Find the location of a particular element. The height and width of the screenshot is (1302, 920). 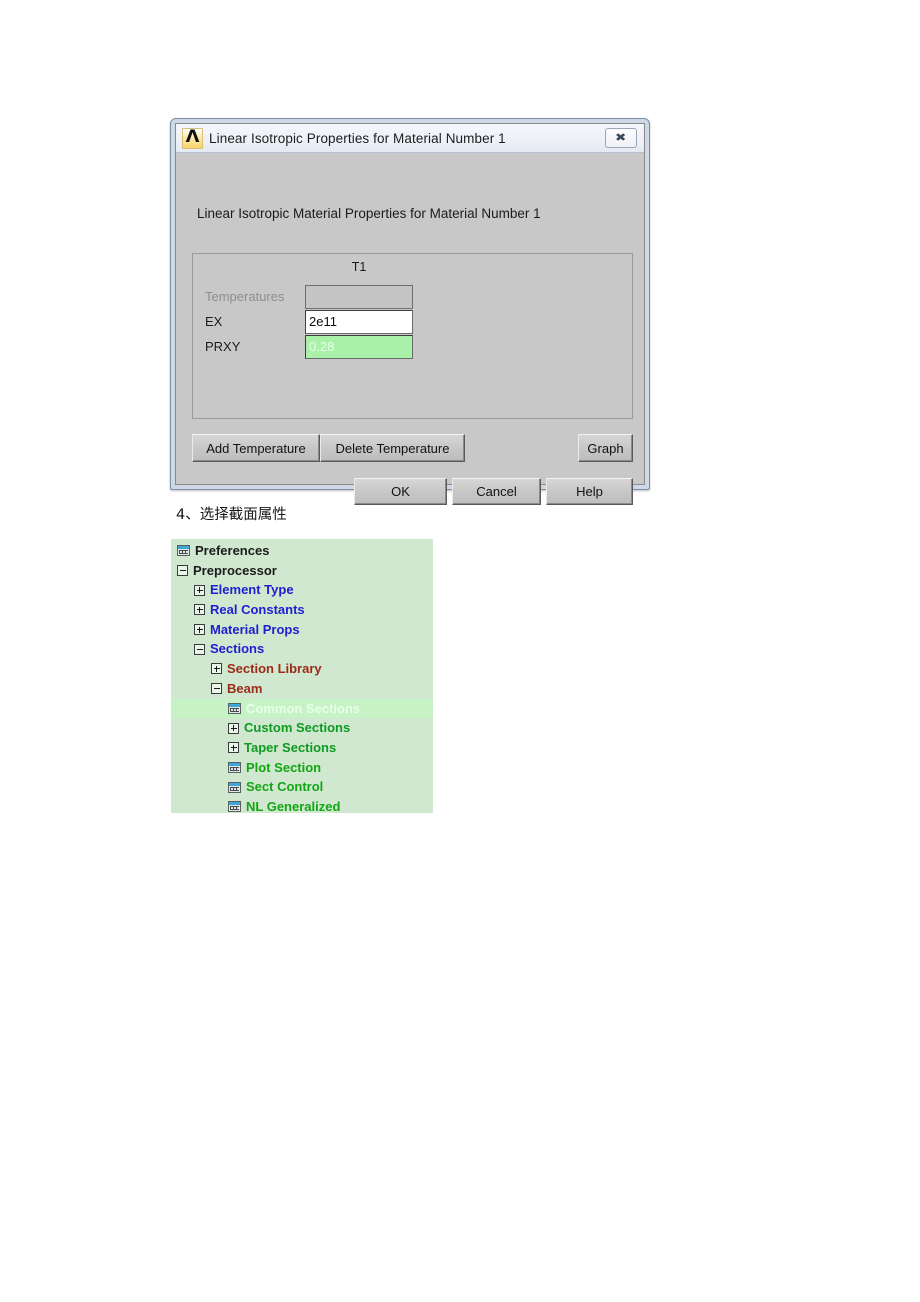

row-label-ex: EX is located at coordinates (214, 321).